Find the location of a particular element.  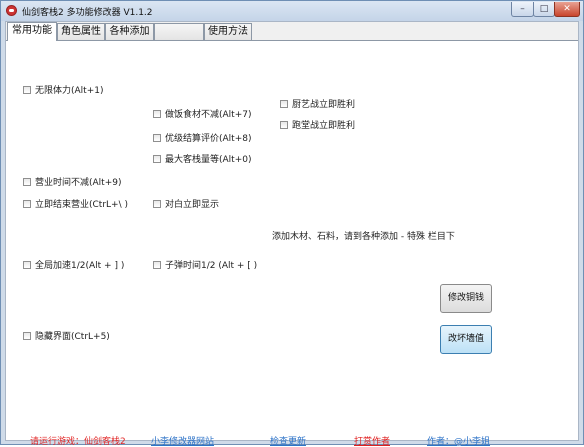

option-cooking-battle-win: 厨艺战立即胜利 is located at coordinates (317, 105).